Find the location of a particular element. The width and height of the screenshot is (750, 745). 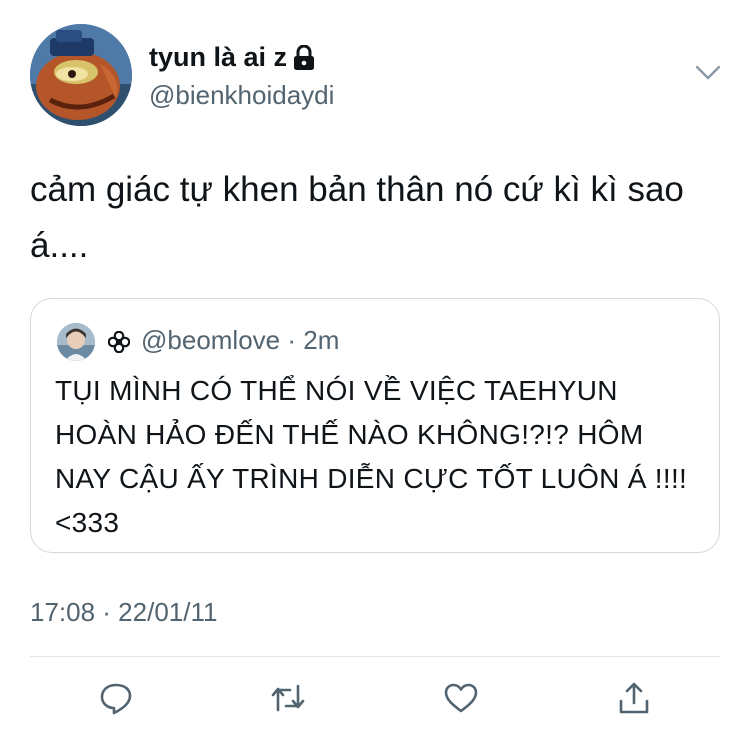

author-handle: @bienkhoidaydi is located at coordinates (241, 95).